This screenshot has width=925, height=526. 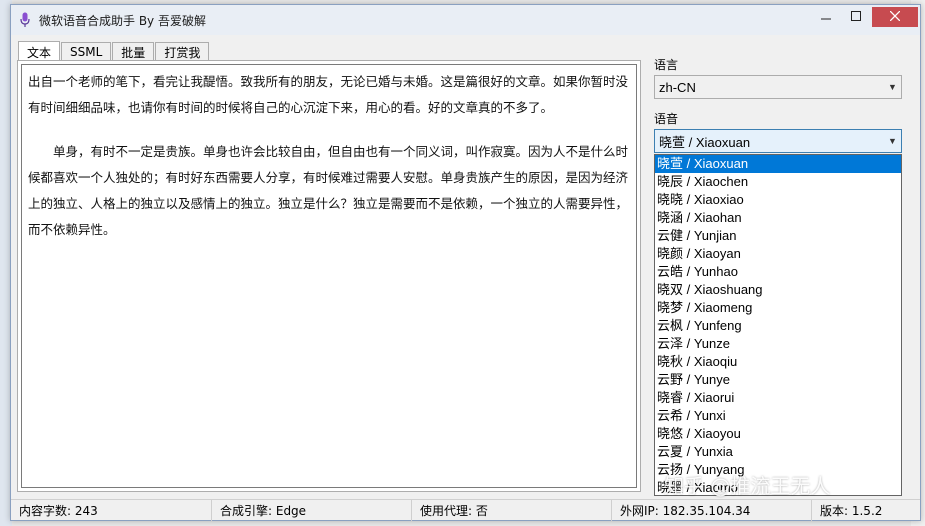 I want to click on maximize-icon, so click(x=856, y=17).